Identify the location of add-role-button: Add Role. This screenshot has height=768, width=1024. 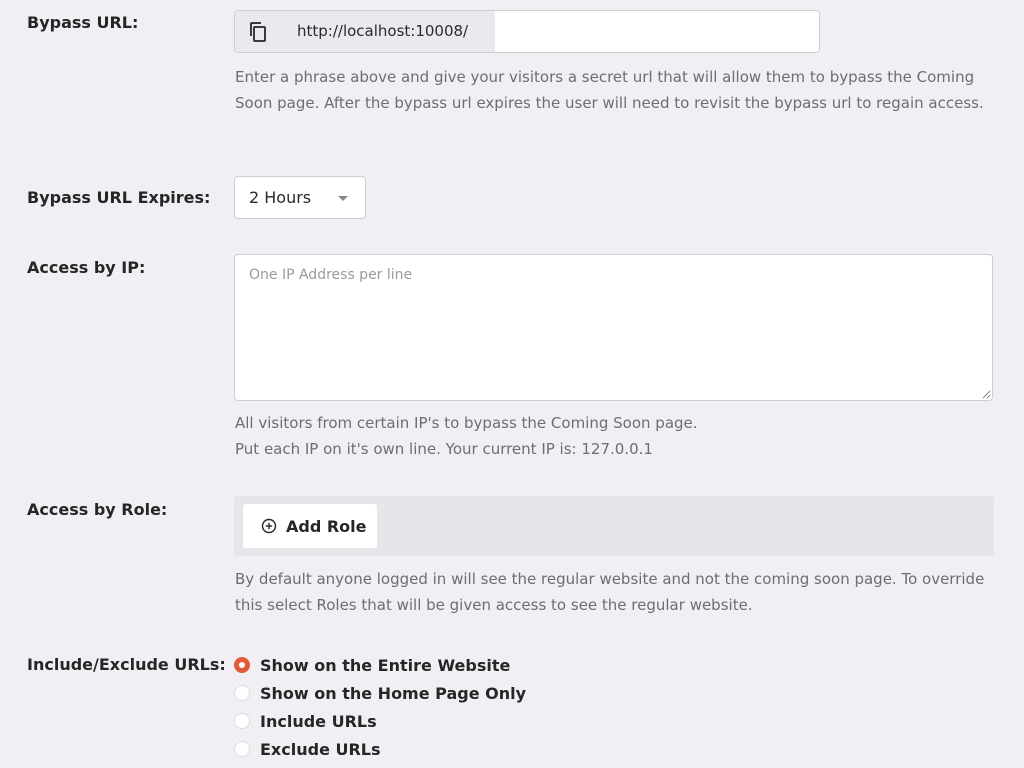
(310, 526).